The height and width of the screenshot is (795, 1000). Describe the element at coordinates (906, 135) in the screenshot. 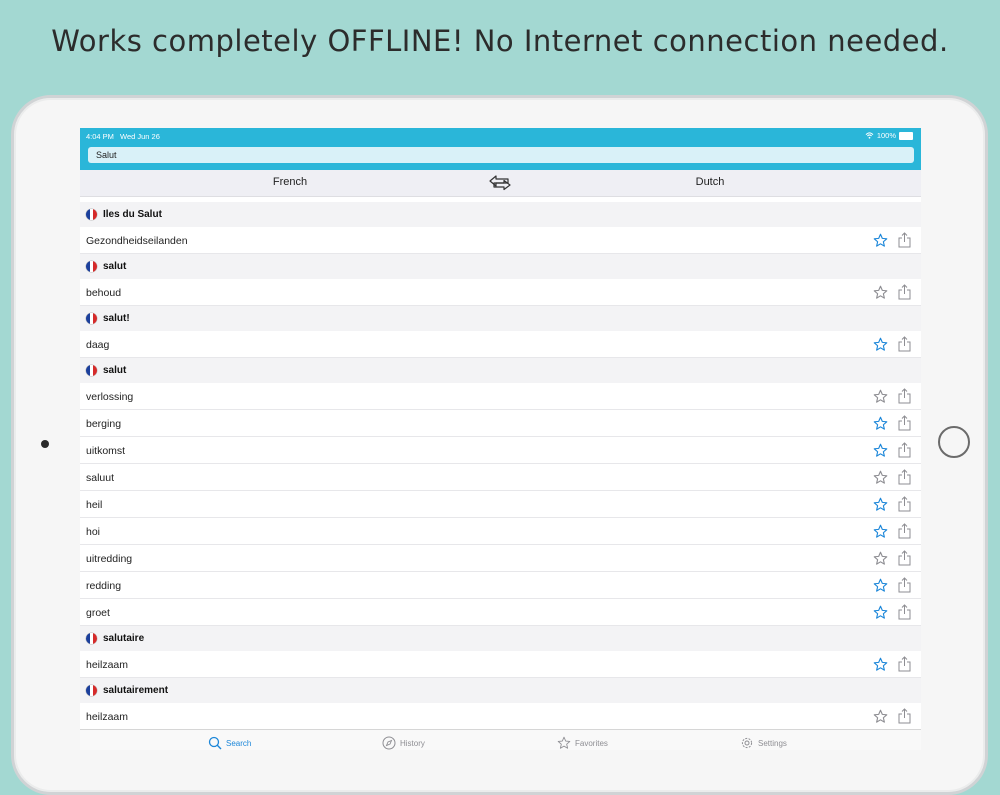

I see `battery-icon` at that location.